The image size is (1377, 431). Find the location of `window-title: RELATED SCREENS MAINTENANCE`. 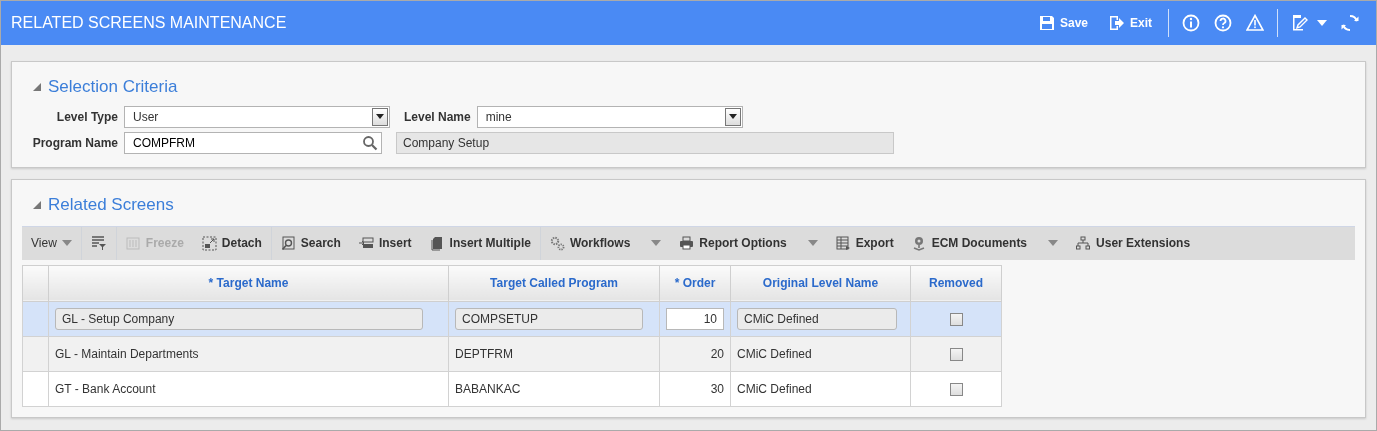

window-title: RELATED SCREENS MAINTENANCE is located at coordinates (149, 23).